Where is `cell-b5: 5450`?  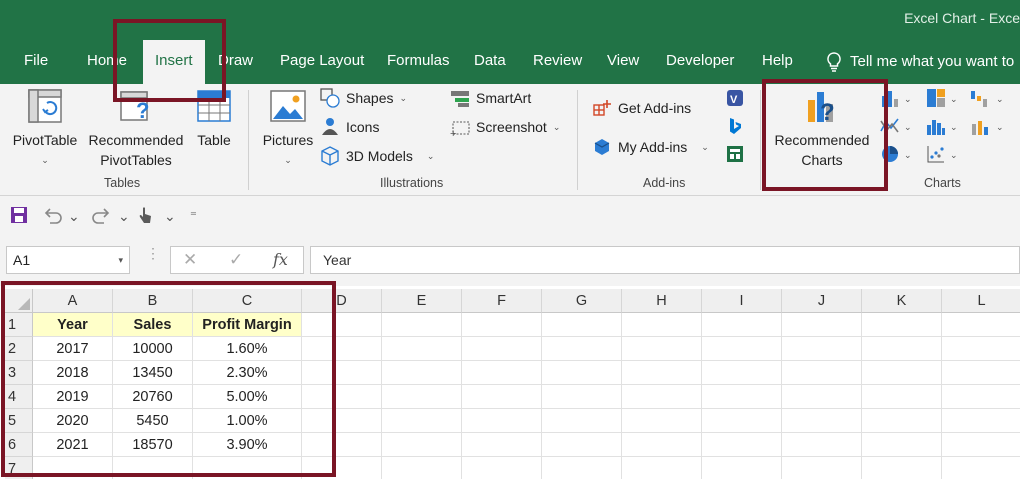 cell-b5: 5450 is located at coordinates (153, 421).